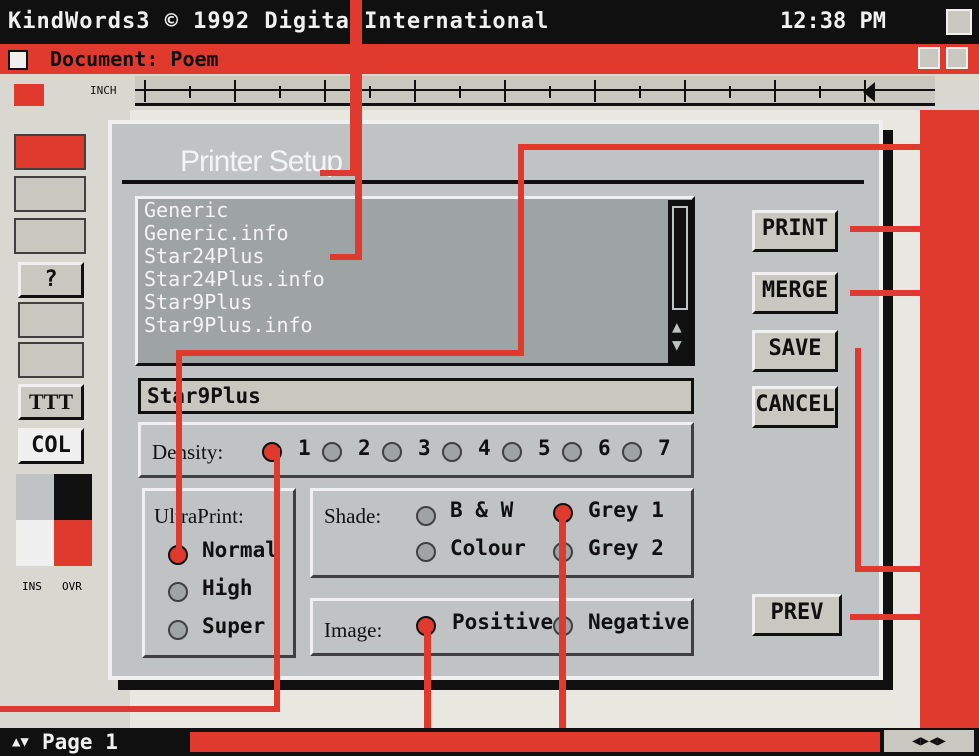 The image size is (979, 756). What do you see at coordinates (51, 280) in the screenshot?
I see `help-button: ?` at bounding box center [51, 280].